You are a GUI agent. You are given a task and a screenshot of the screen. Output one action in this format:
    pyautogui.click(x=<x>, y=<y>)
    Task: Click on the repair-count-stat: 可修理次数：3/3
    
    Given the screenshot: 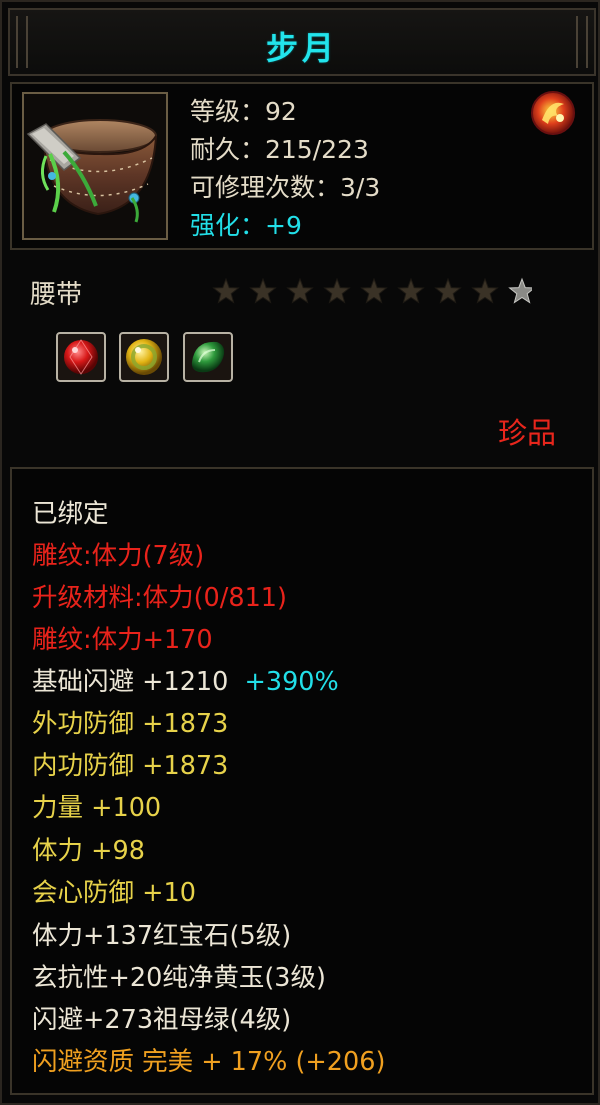 What is the action you would take?
    pyautogui.click(x=285, y=187)
    